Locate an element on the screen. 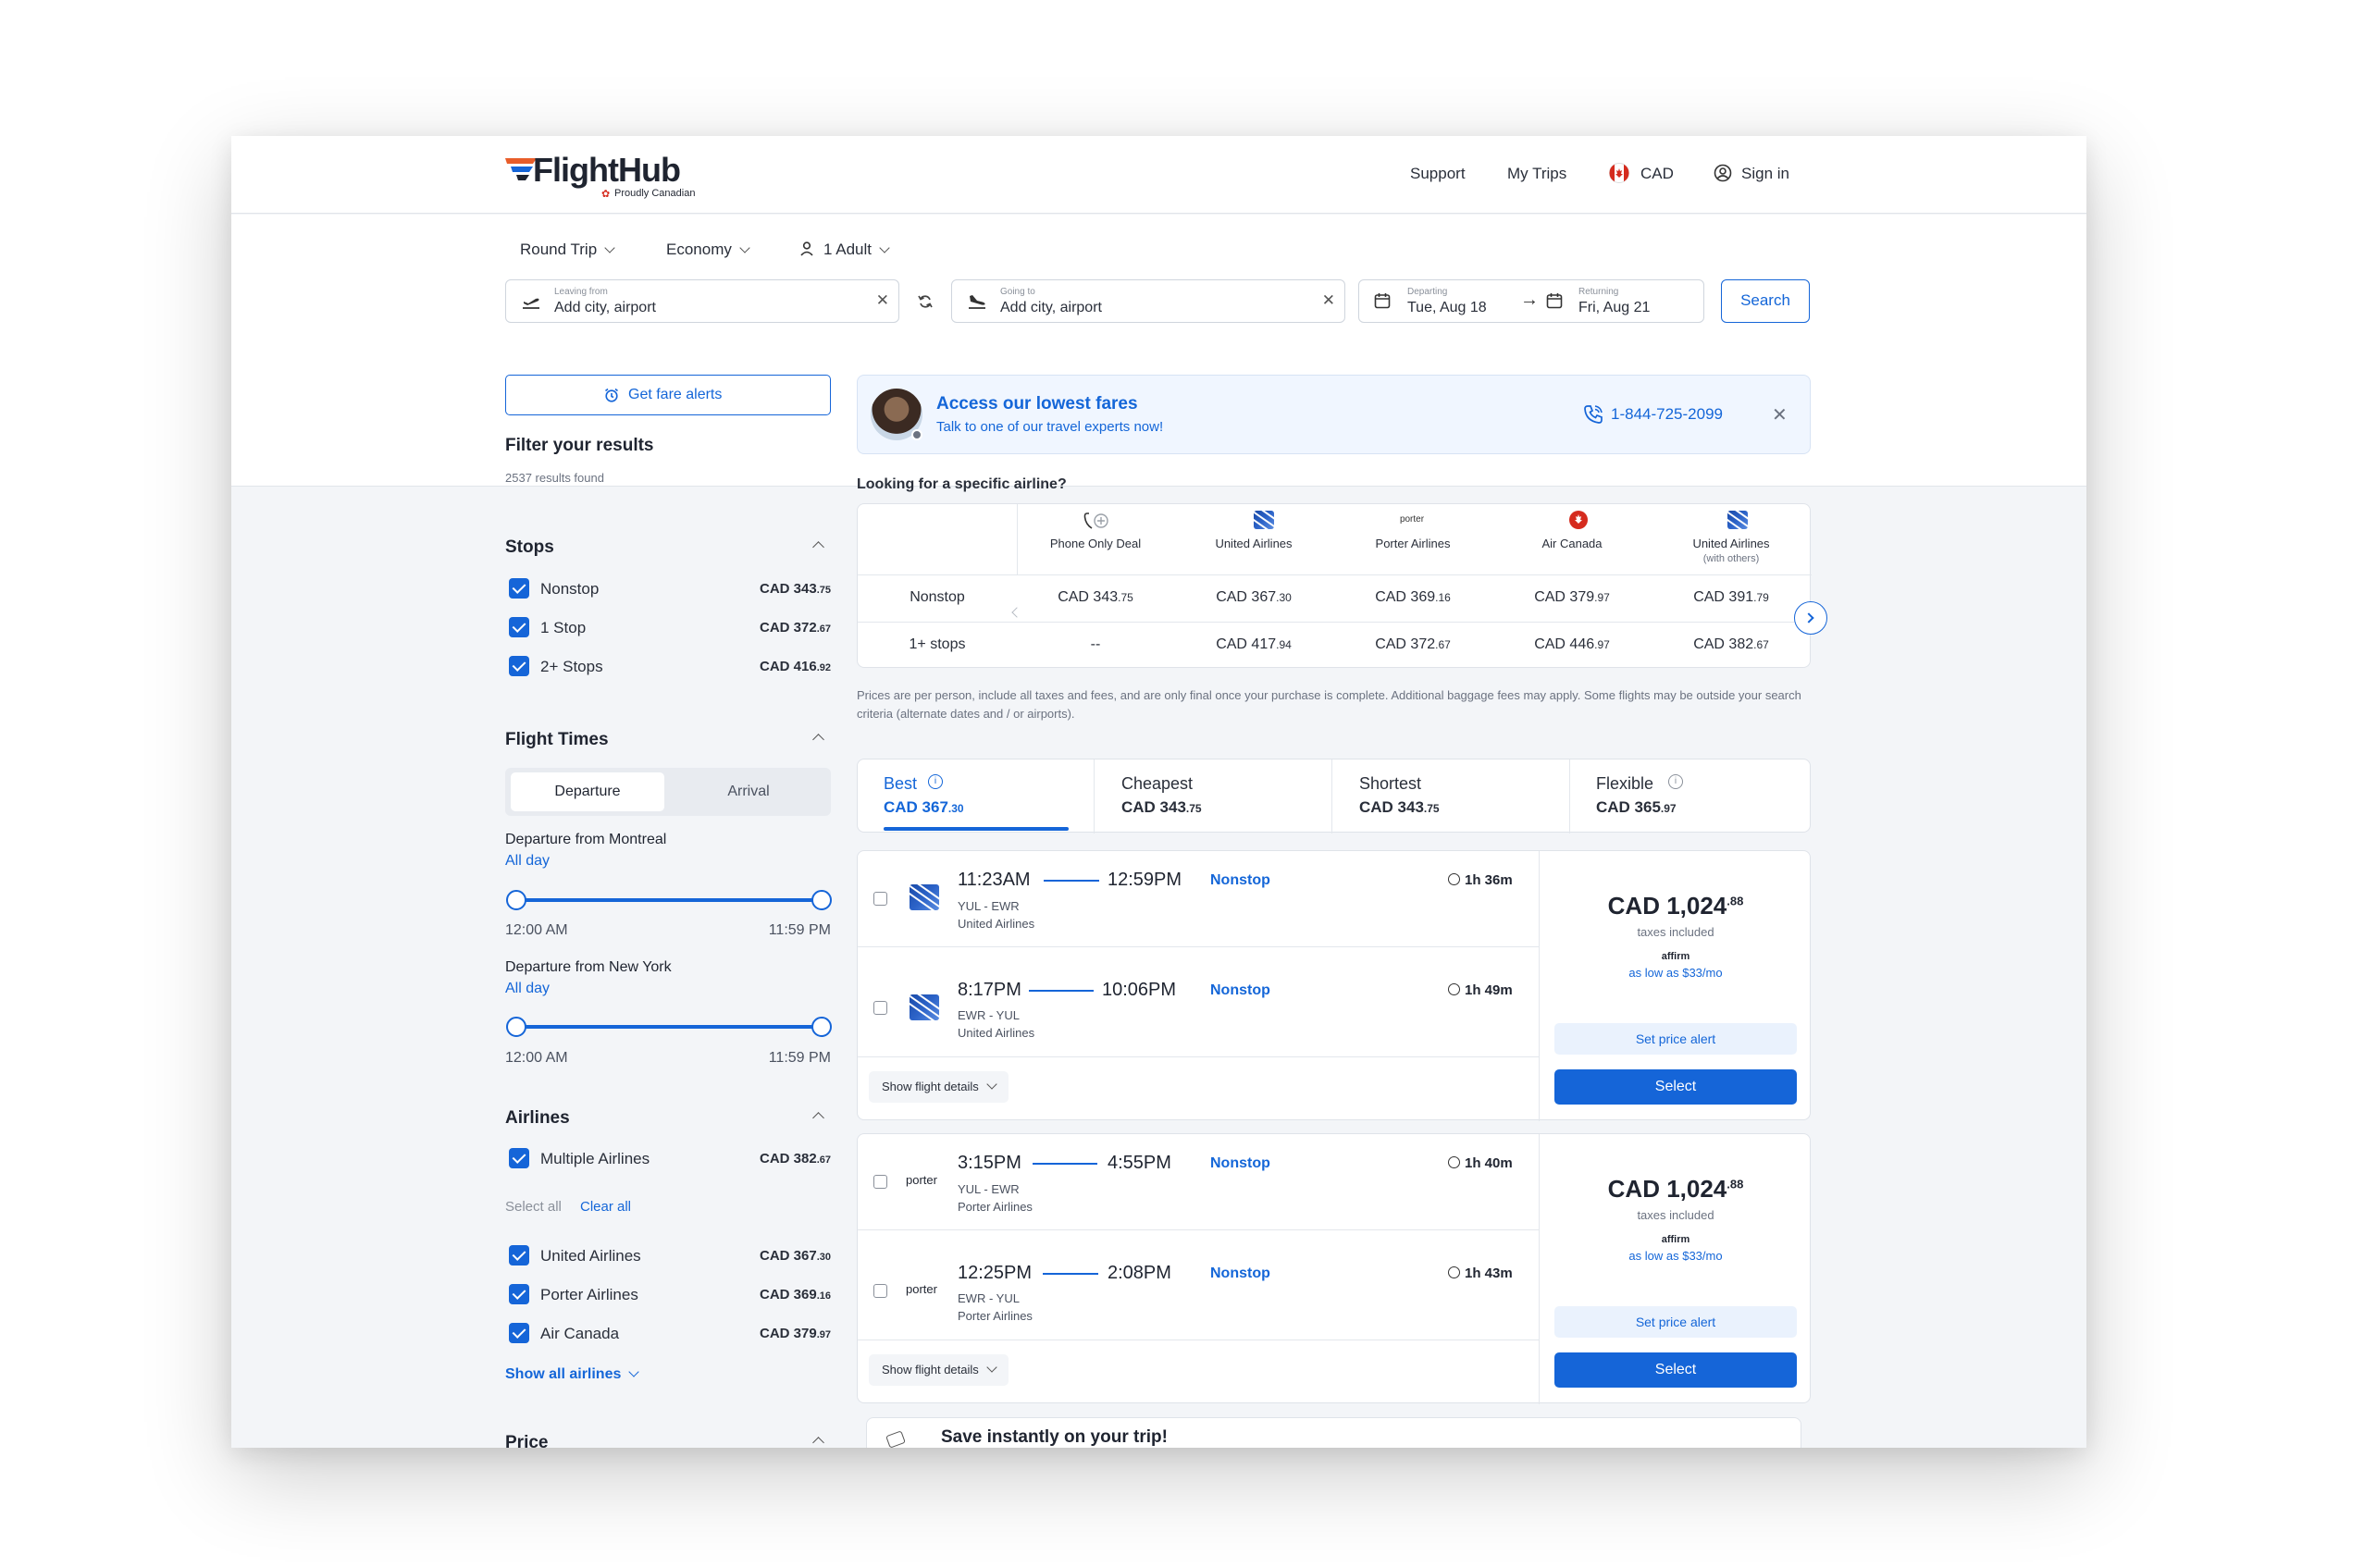 The image size is (2364, 1568). range-max-label: 11:59 PM is located at coordinates (800, 930).